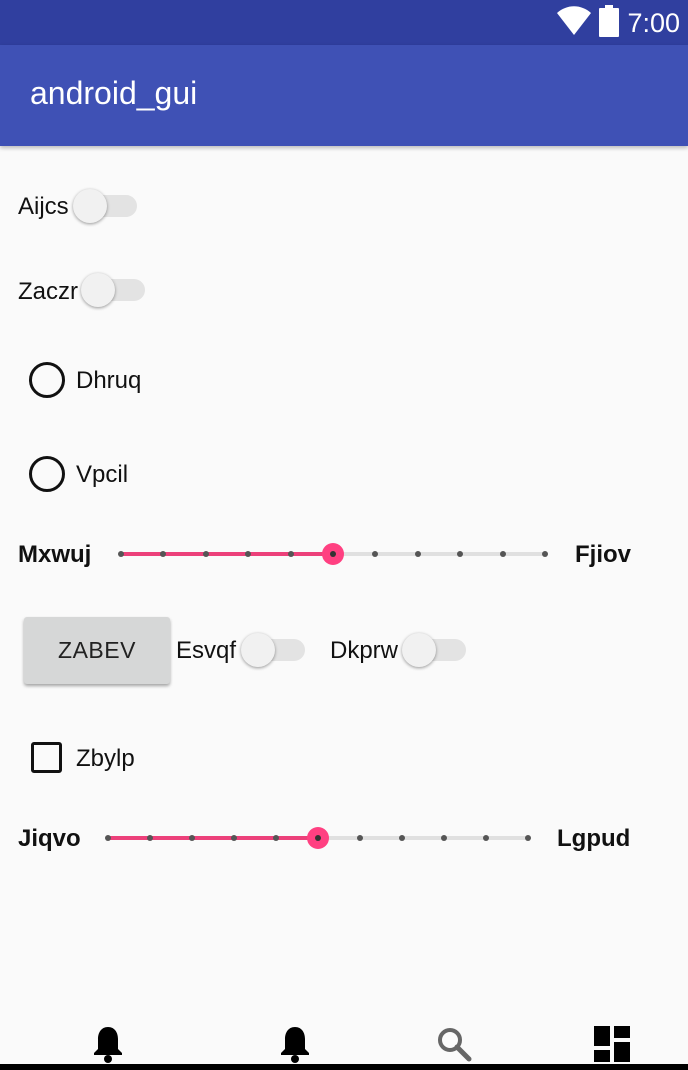  Describe the element at coordinates (105, 758) in the screenshot. I see `checkbox-label-zbylp: Zbylp` at that location.